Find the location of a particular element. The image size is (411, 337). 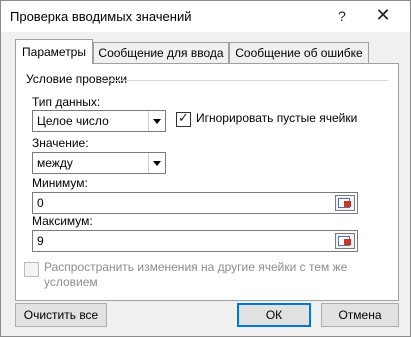

close-icon: ✕ is located at coordinates (383, 15).